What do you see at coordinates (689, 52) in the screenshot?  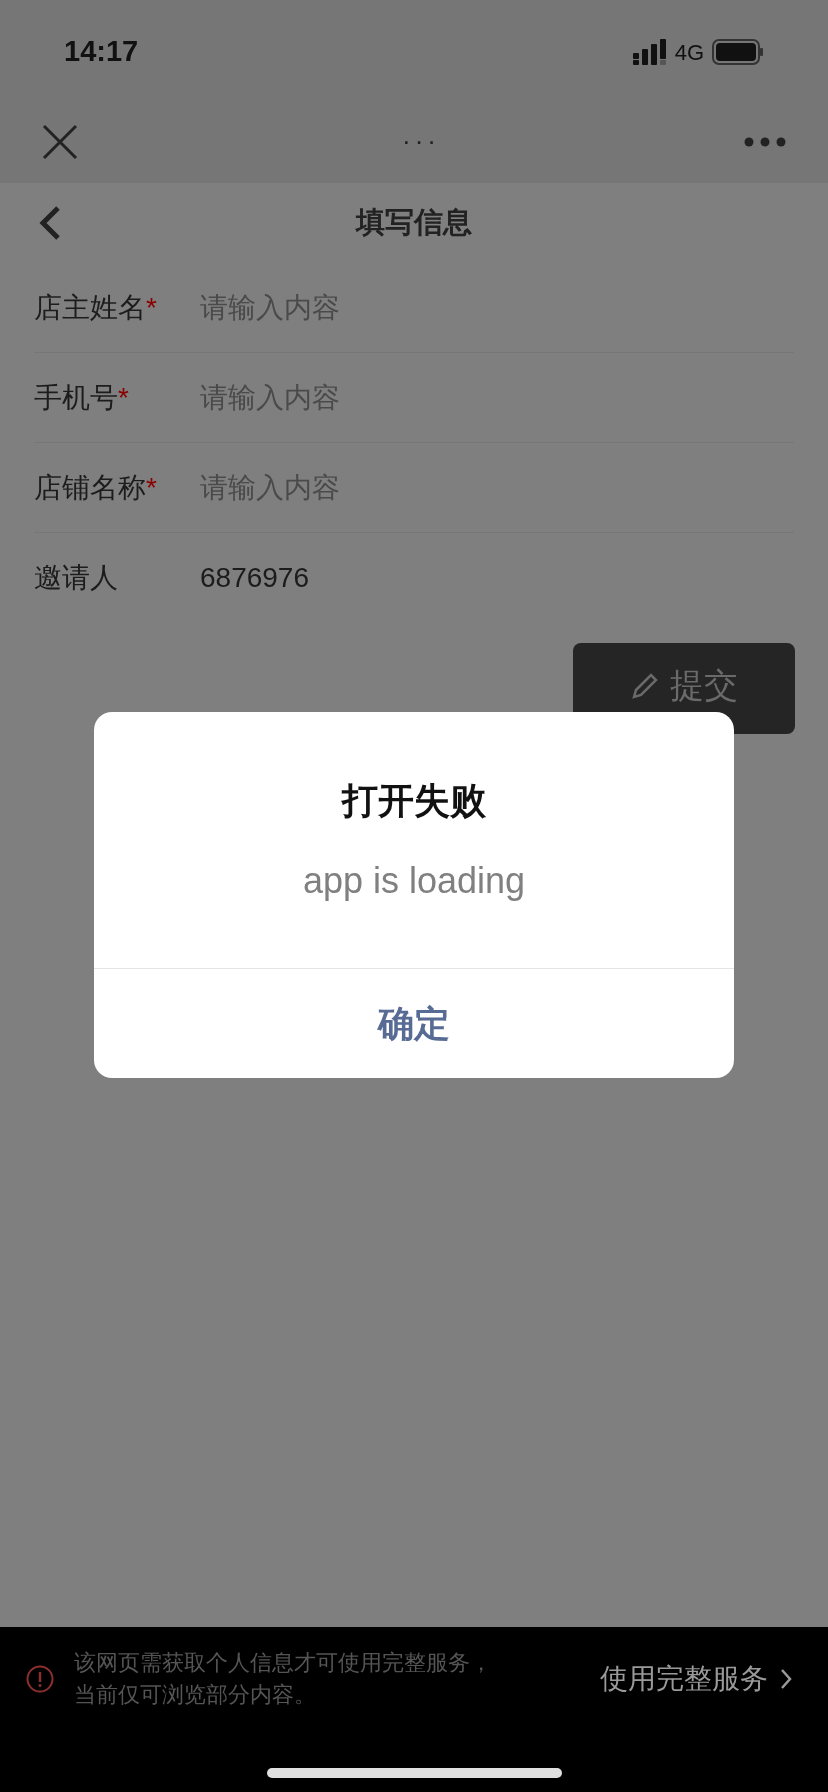 I see `network-label: 4G` at bounding box center [689, 52].